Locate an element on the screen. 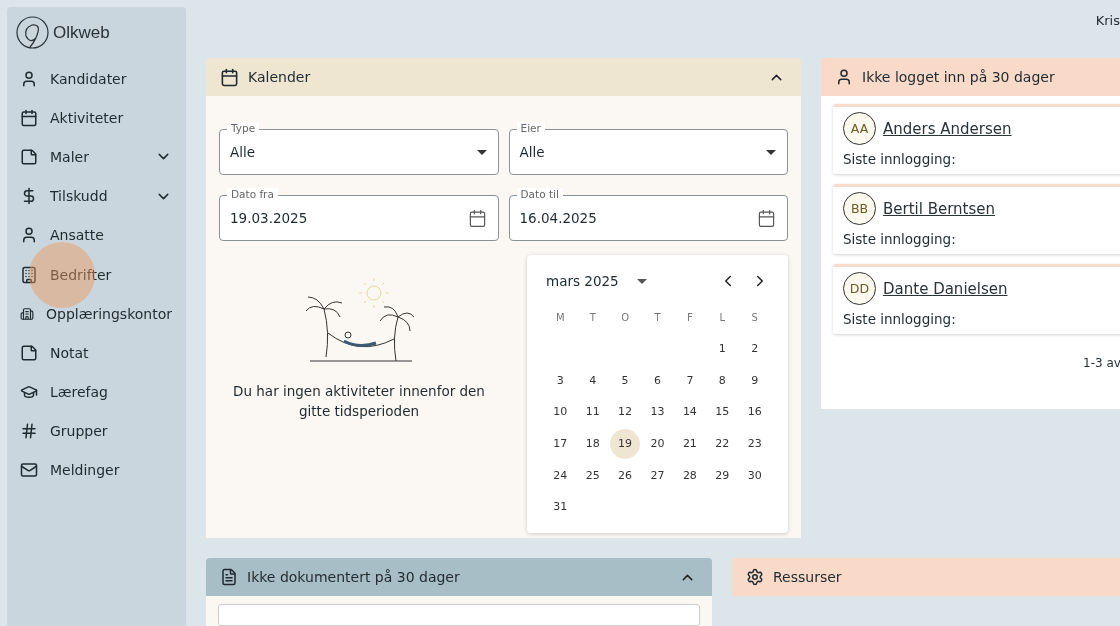 Image resolution: width=1120 pixels, height=626 pixels. sidebar-item: Opplæringskontor is located at coordinates (96, 314).